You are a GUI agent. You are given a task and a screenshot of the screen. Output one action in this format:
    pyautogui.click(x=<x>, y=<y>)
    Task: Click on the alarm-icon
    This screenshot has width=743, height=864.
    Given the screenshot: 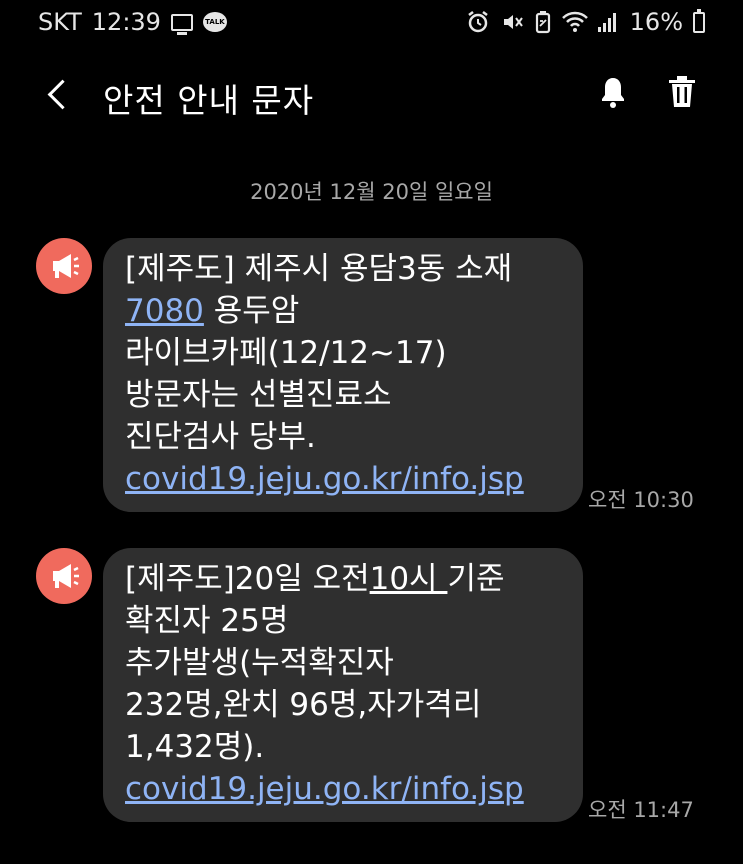 What is the action you would take?
    pyautogui.click(x=477, y=22)
    